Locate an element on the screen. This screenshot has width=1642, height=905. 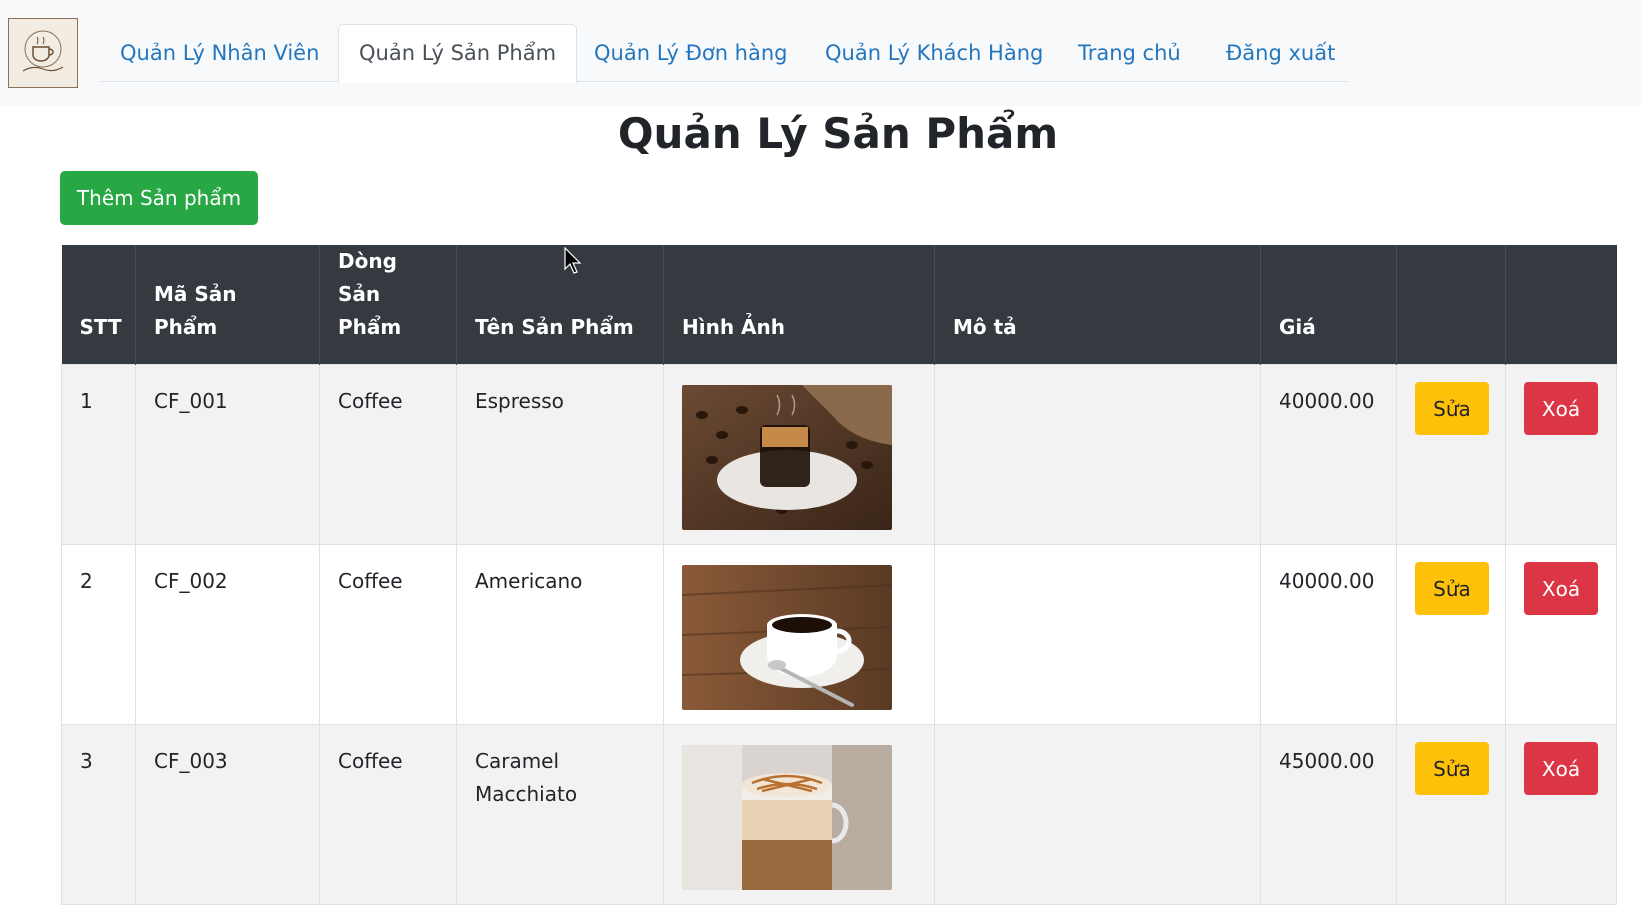
cell-product-code: CF_001 is located at coordinates (227, 454).